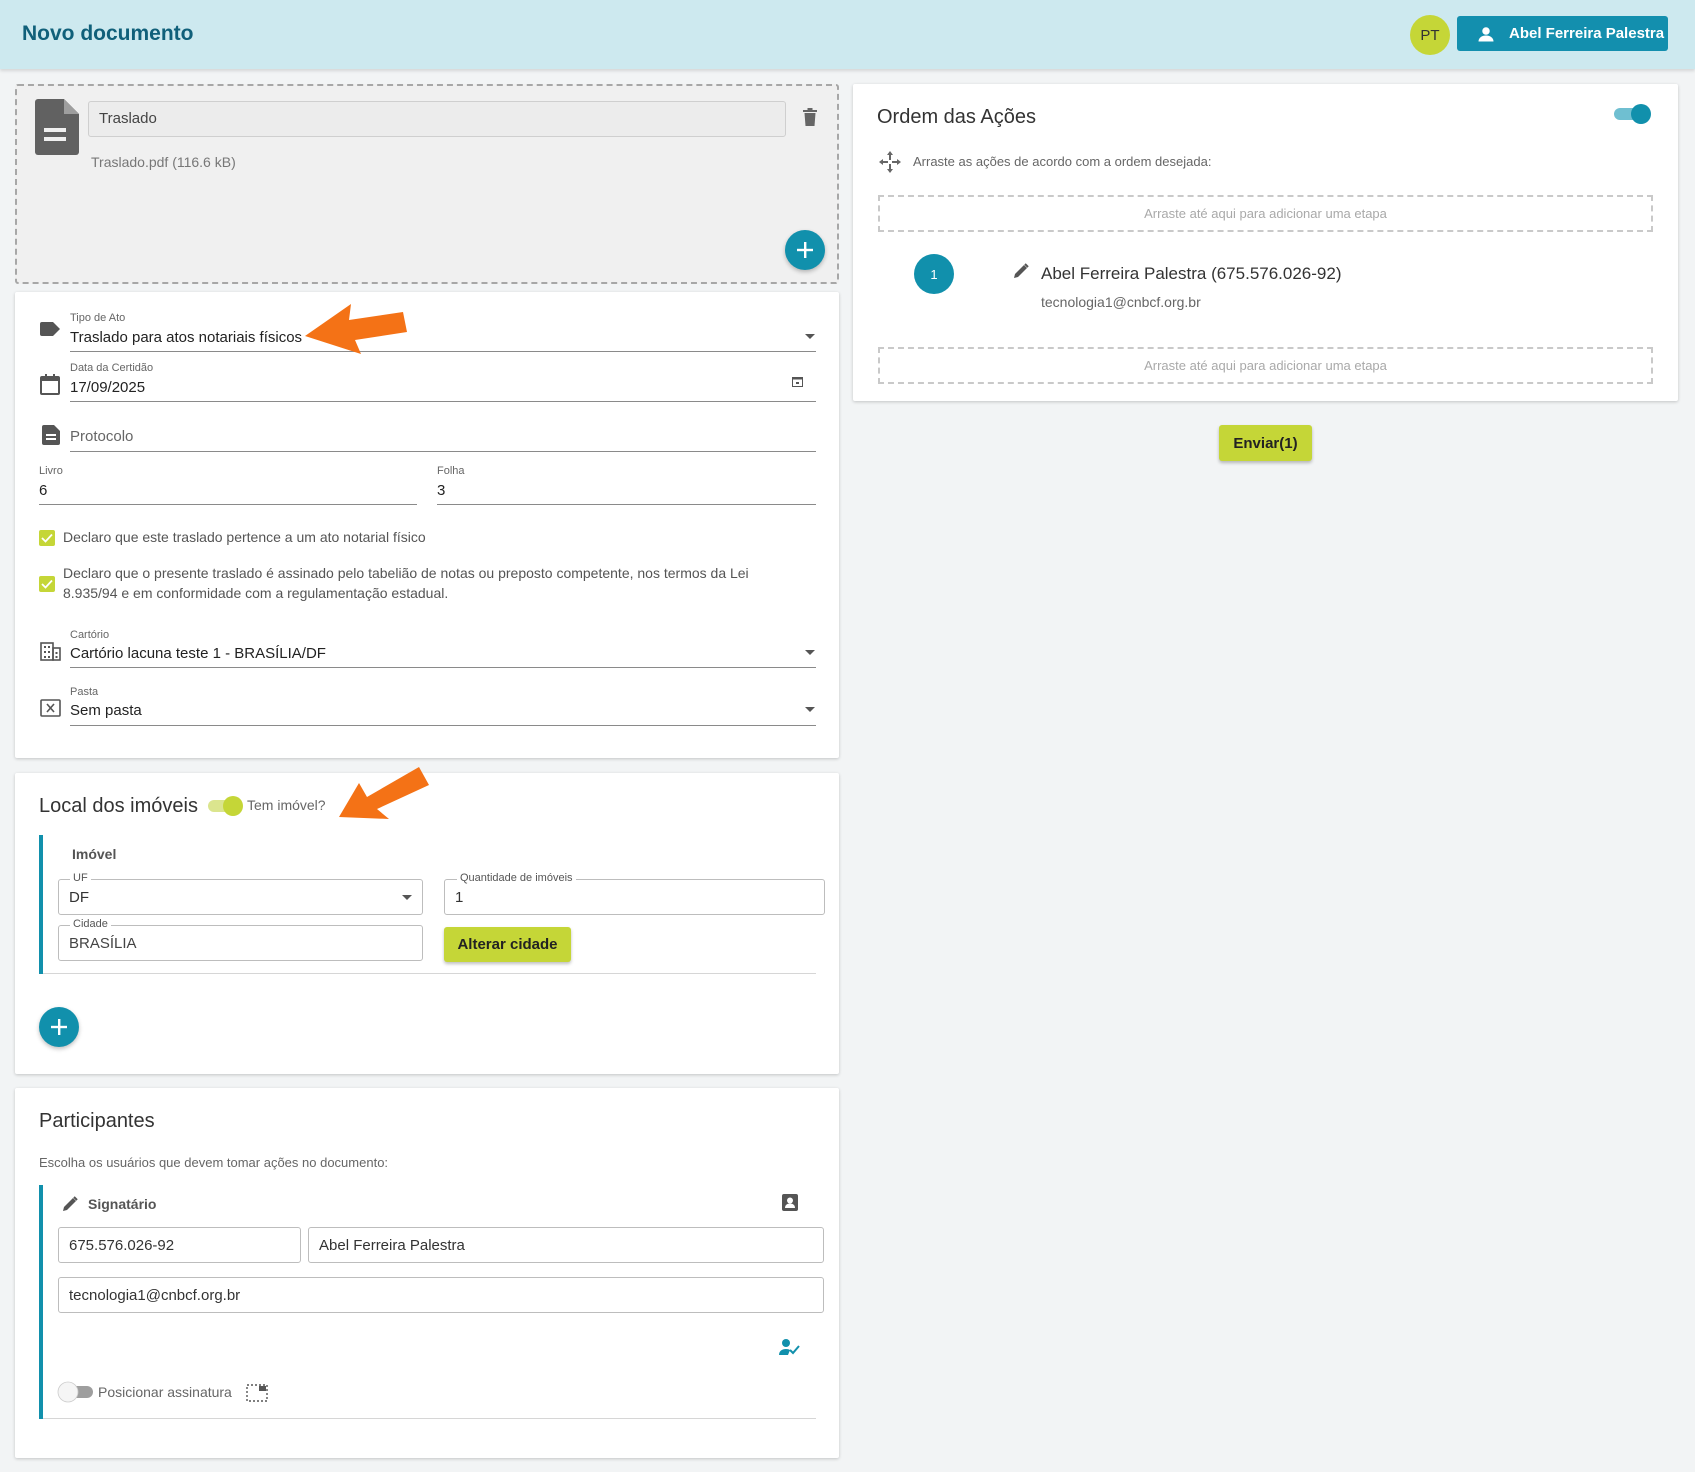 This screenshot has width=1695, height=1472. What do you see at coordinates (1265, 443) in the screenshot?
I see `enviar-button: Enviar(1)` at bounding box center [1265, 443].